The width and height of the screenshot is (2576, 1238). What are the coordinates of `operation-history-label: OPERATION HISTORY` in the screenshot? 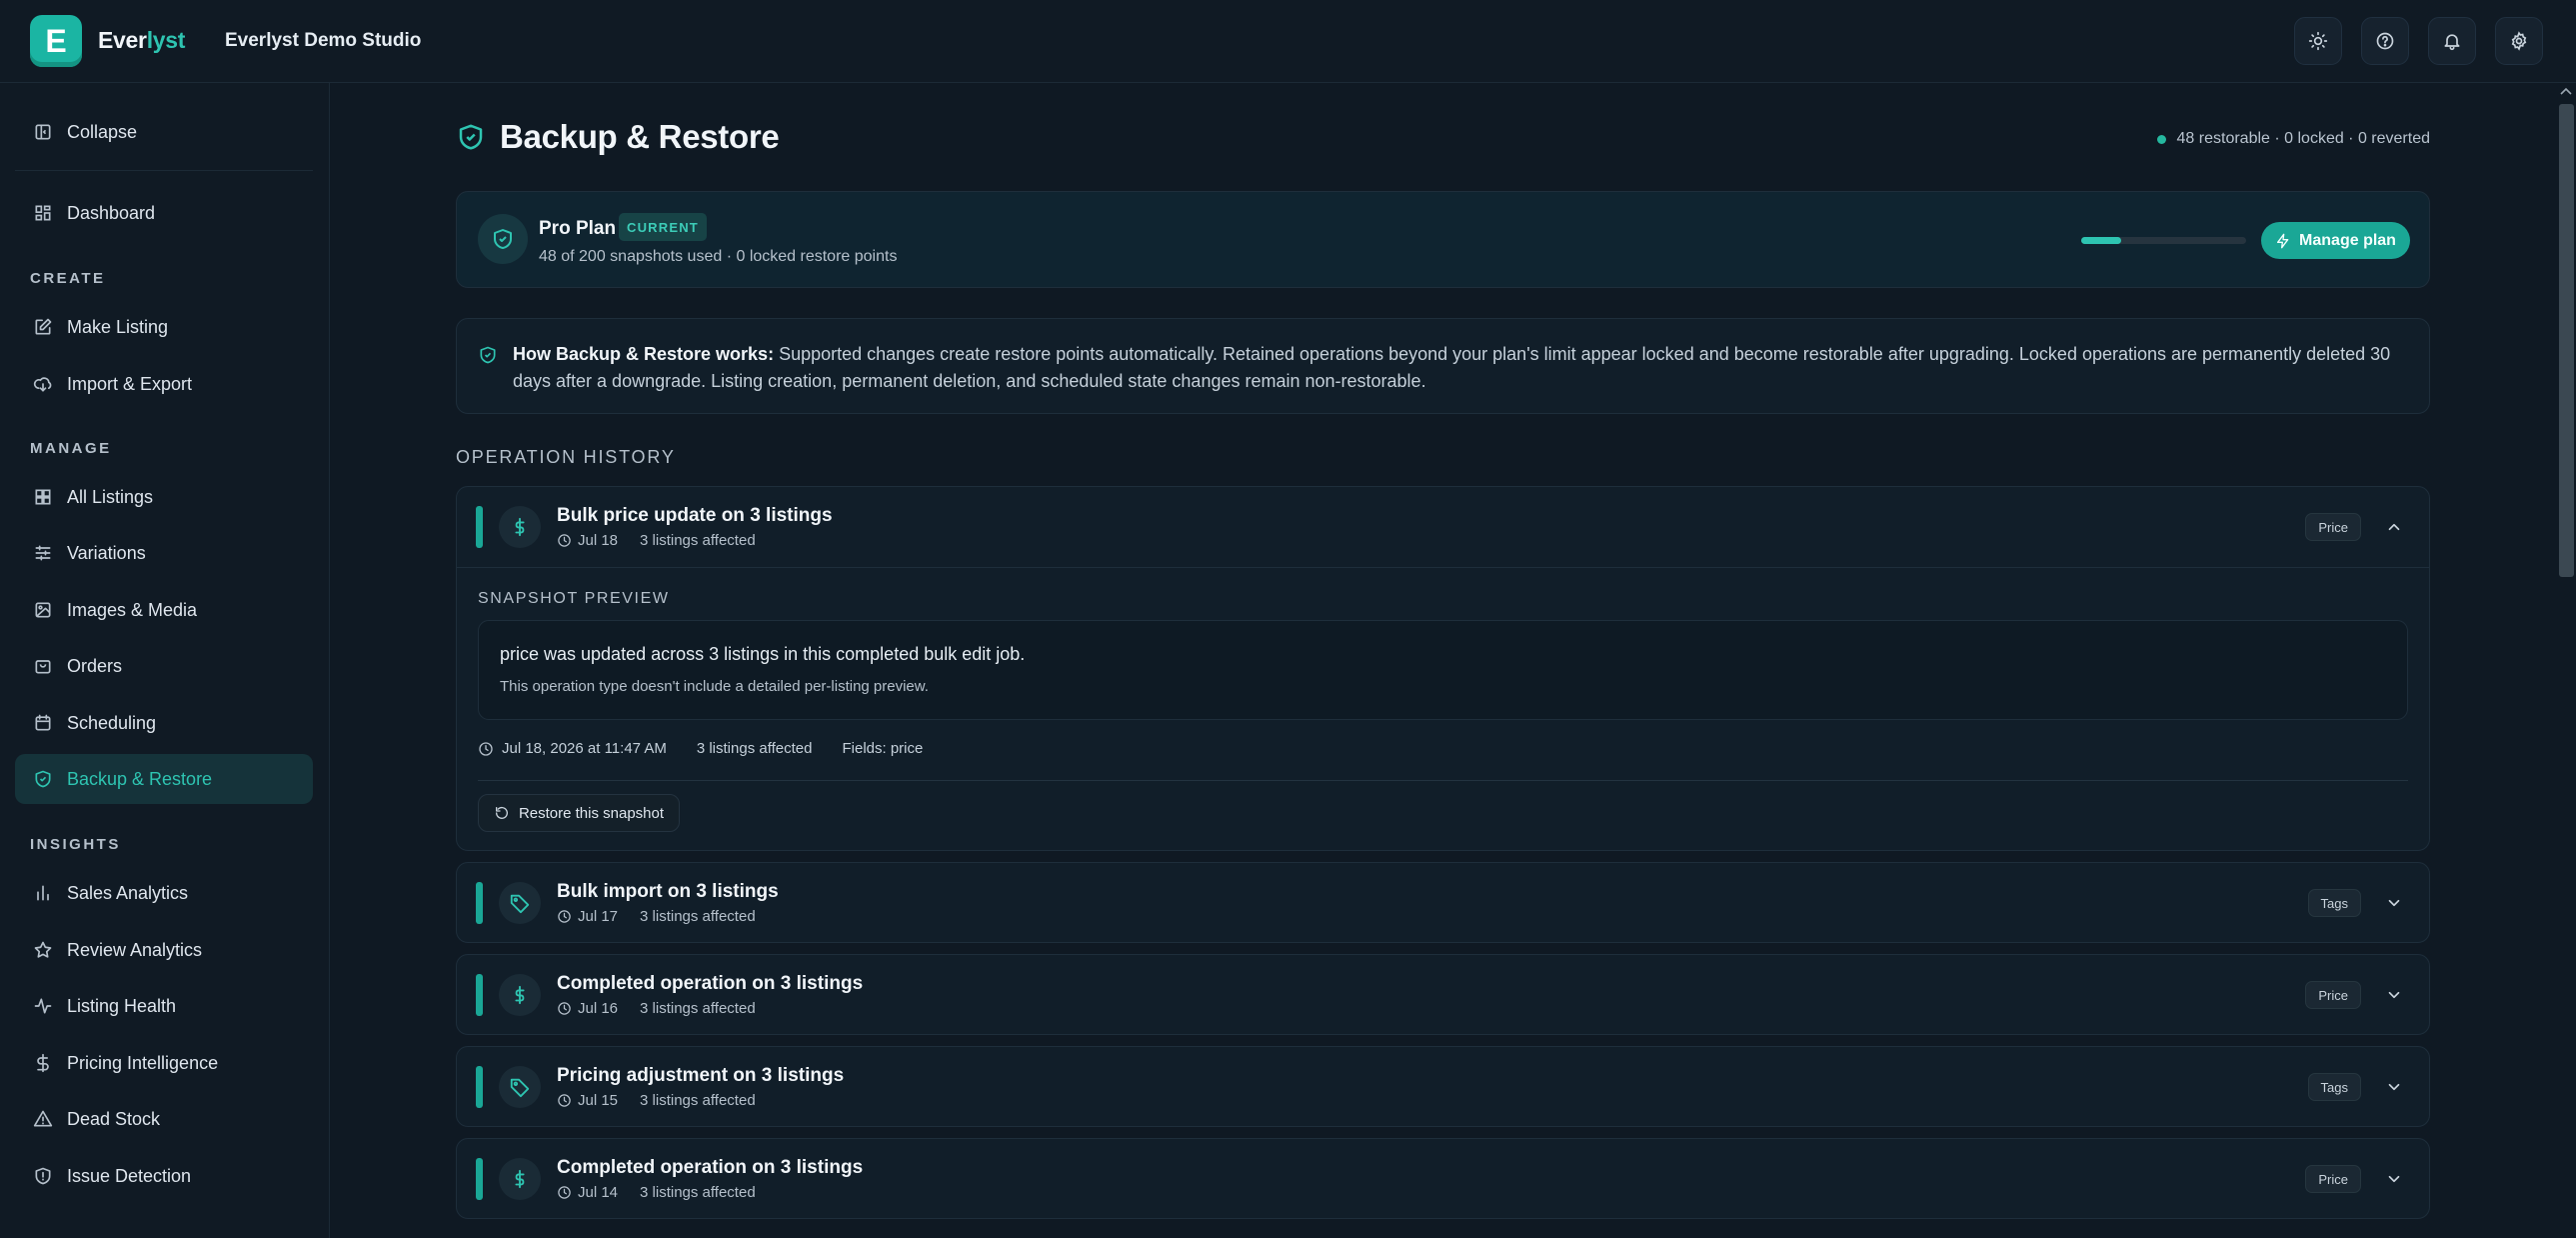 It's located at (566, 457).